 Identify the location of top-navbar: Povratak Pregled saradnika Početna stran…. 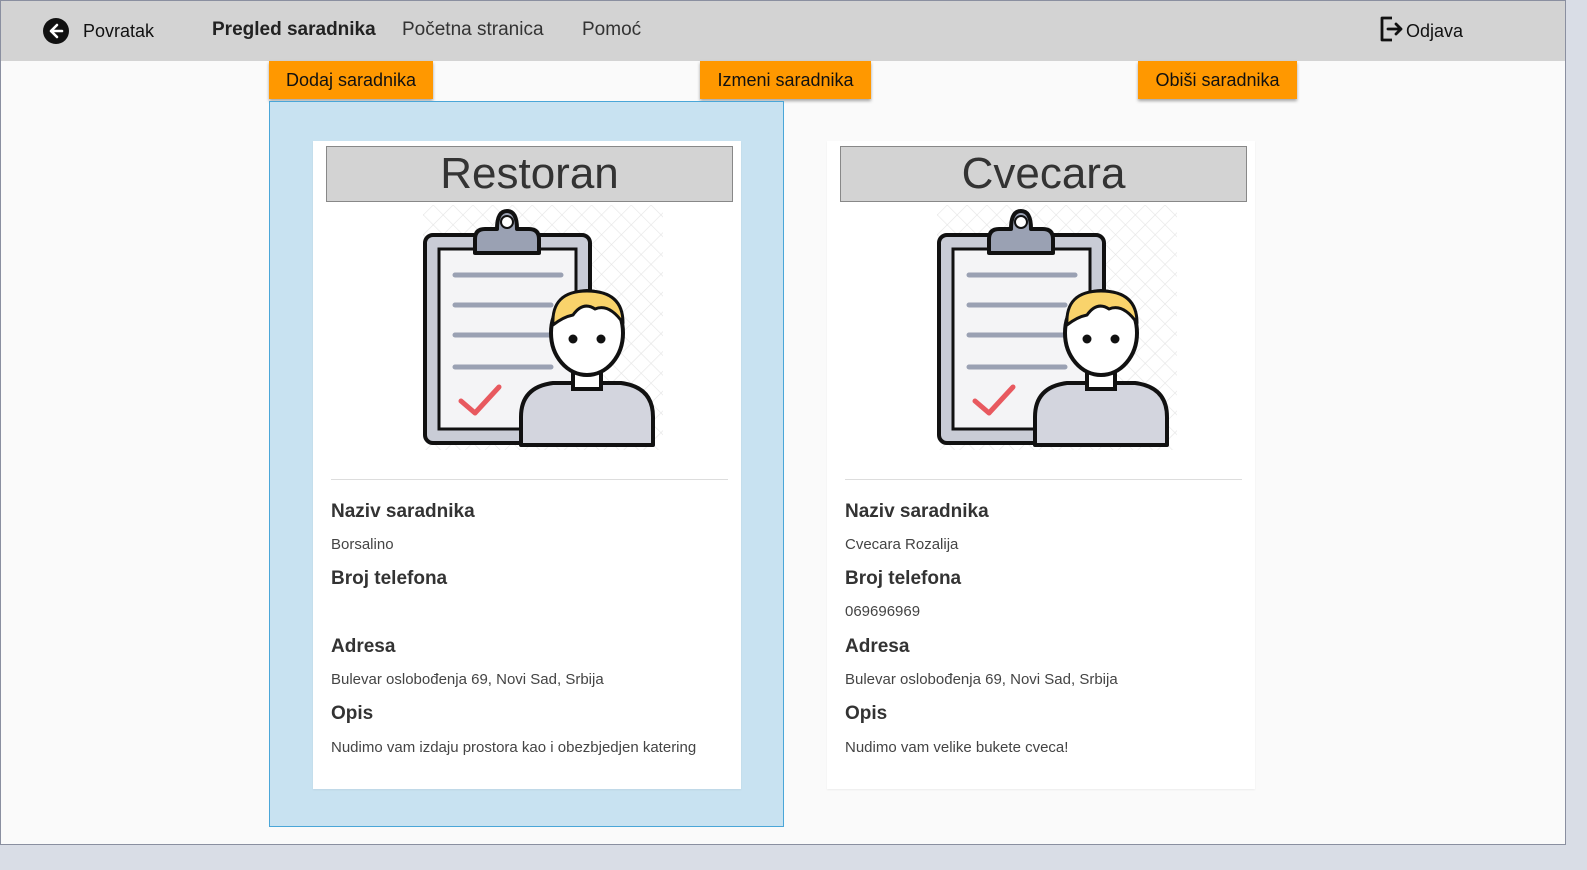
(783, 31).